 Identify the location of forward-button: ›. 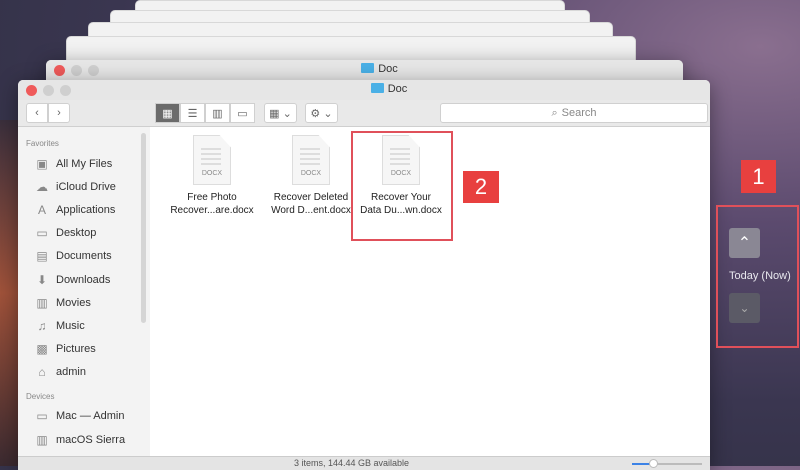
(59, 113).